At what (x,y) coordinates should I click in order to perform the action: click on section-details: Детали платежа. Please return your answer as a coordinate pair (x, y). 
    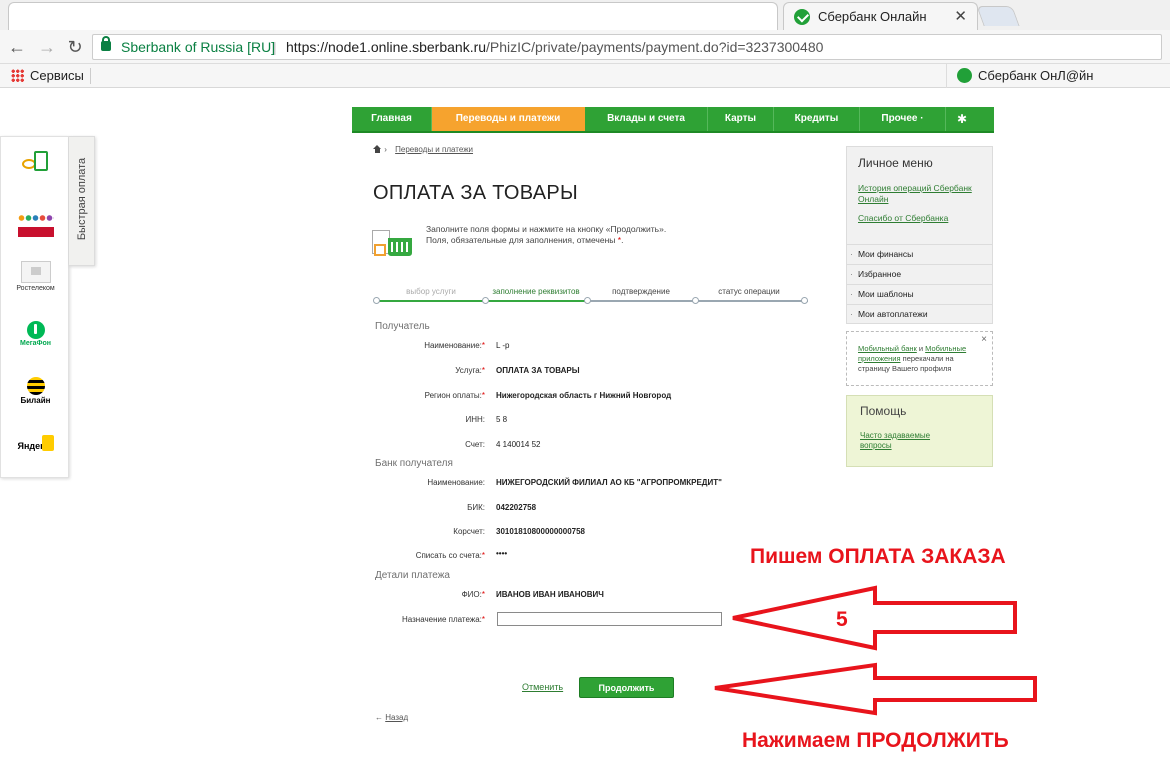
    Looking at the image, I should click on (412, 575).